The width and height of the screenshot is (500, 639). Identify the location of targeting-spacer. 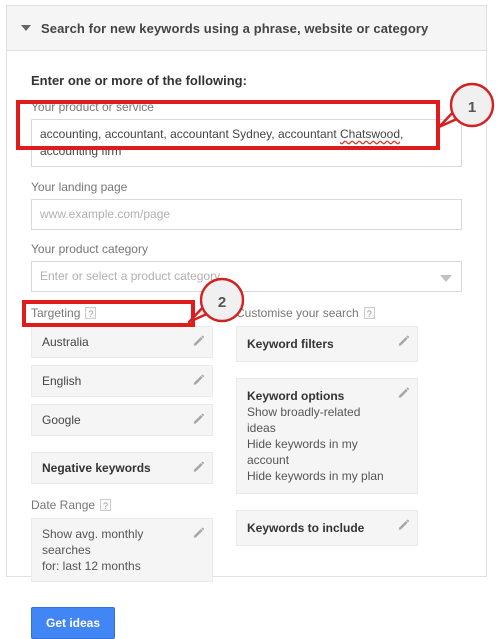
(122, 447).